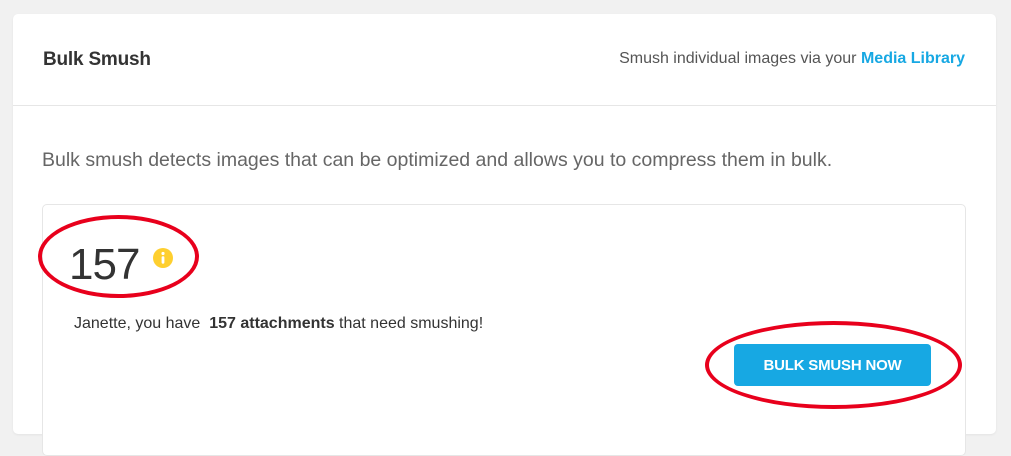 The height and width of the screenshot is (456, 1011). Describe the element at coordinates (272, 323) in the screenshot. I see `message-count: 157 attachments` at that location.